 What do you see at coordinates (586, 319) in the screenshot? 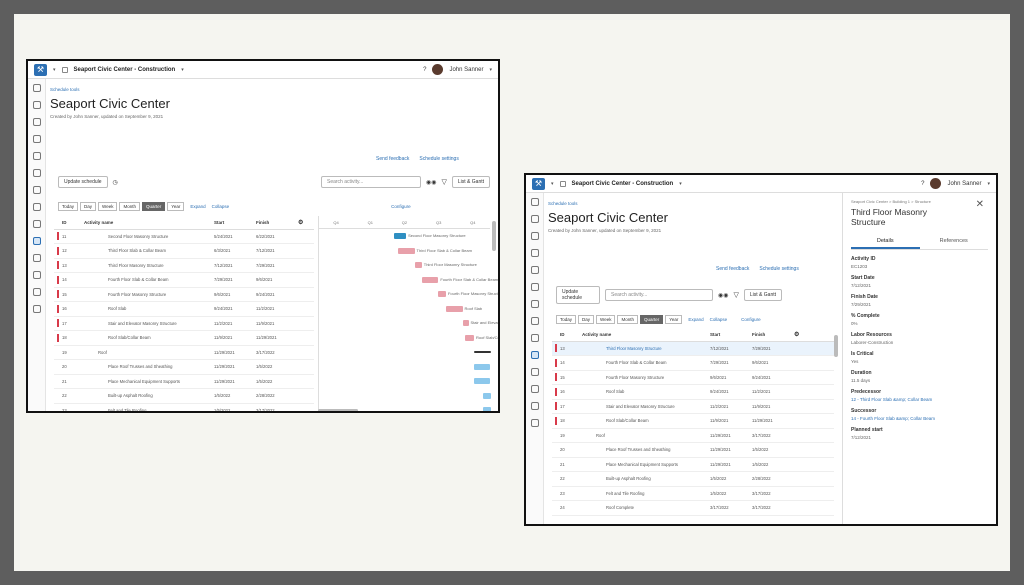
I see `zoom-day: Day` at bounding box center [586, 319].